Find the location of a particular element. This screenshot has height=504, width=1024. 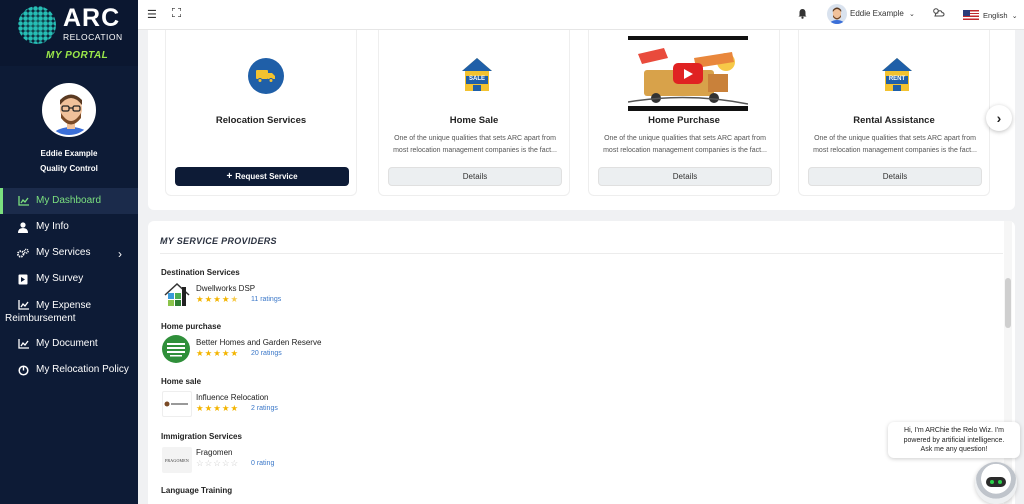

sidebar-item-expense: My Expense Reimbursement is located at coordinates (69, 311).